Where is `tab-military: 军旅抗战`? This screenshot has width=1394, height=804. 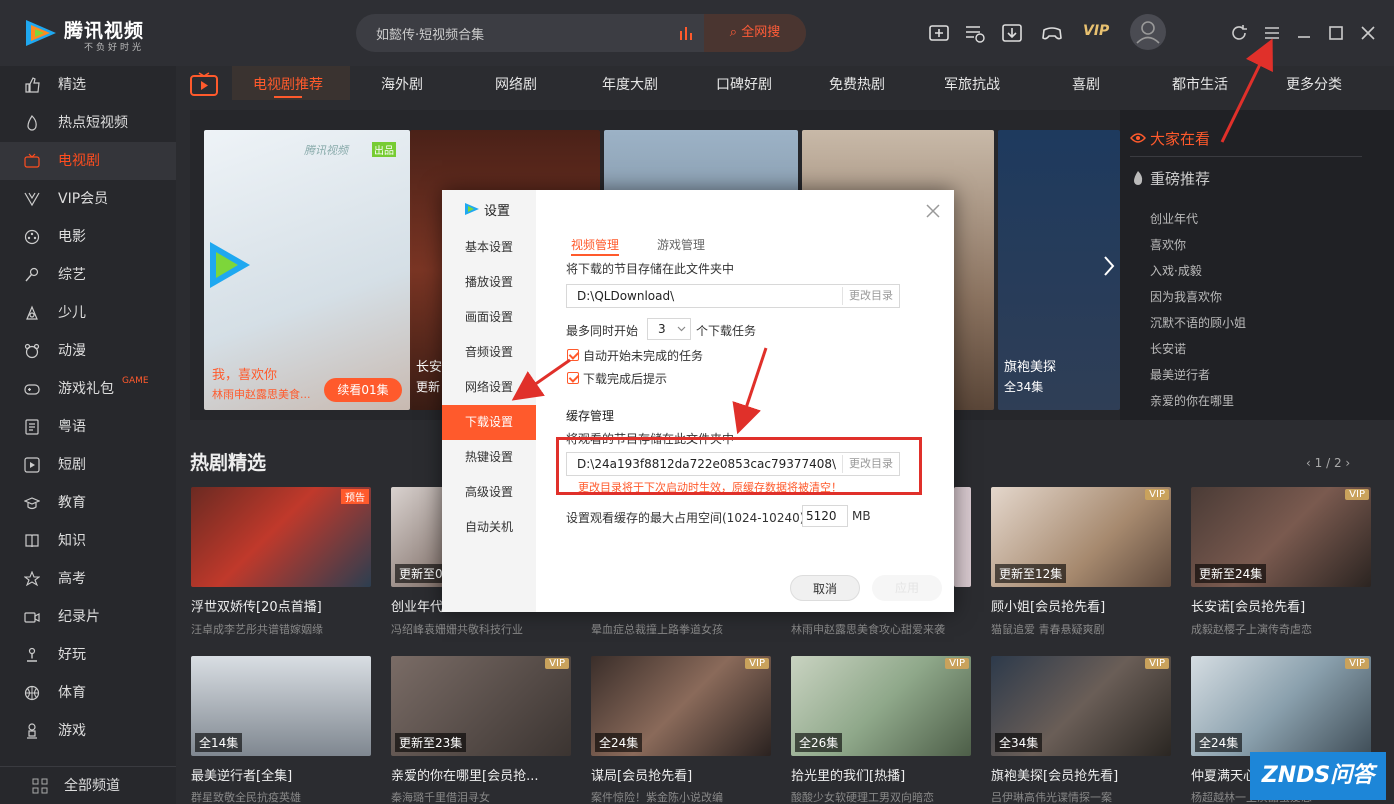 tab-military: 军旅抗战 is located at coordinates (972, 84).